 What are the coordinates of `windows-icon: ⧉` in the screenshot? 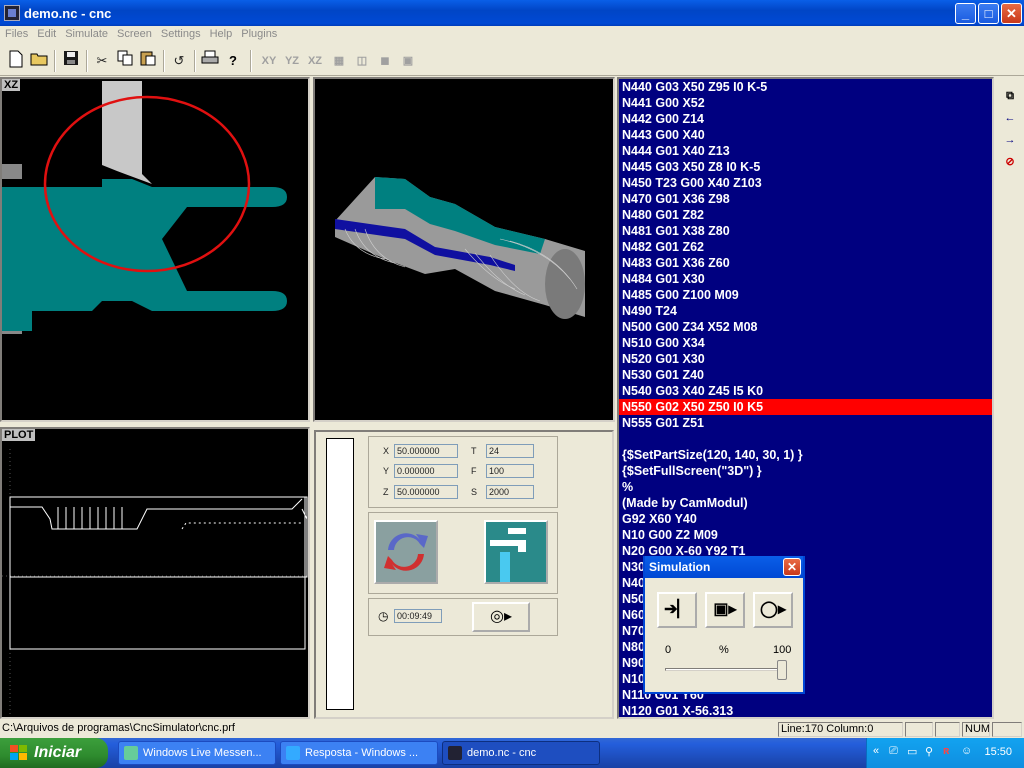 It's located at (1010, 96).